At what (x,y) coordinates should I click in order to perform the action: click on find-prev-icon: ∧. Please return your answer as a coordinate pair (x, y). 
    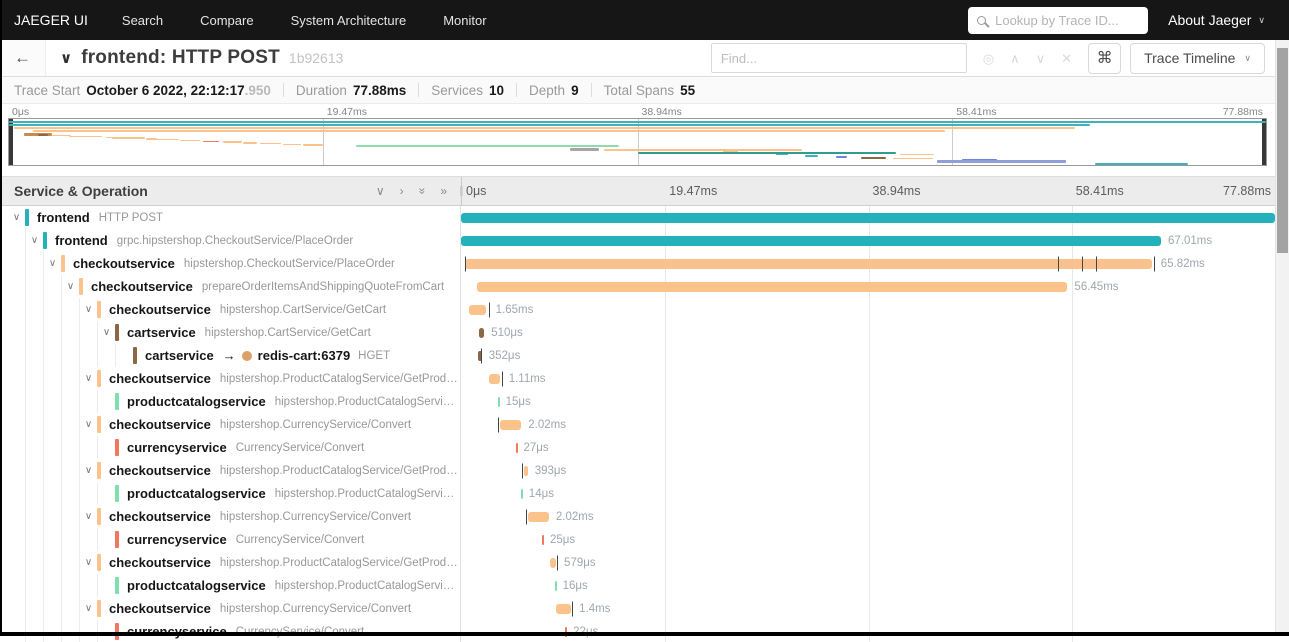
    Looking at the image, I should click on (1015, 58).